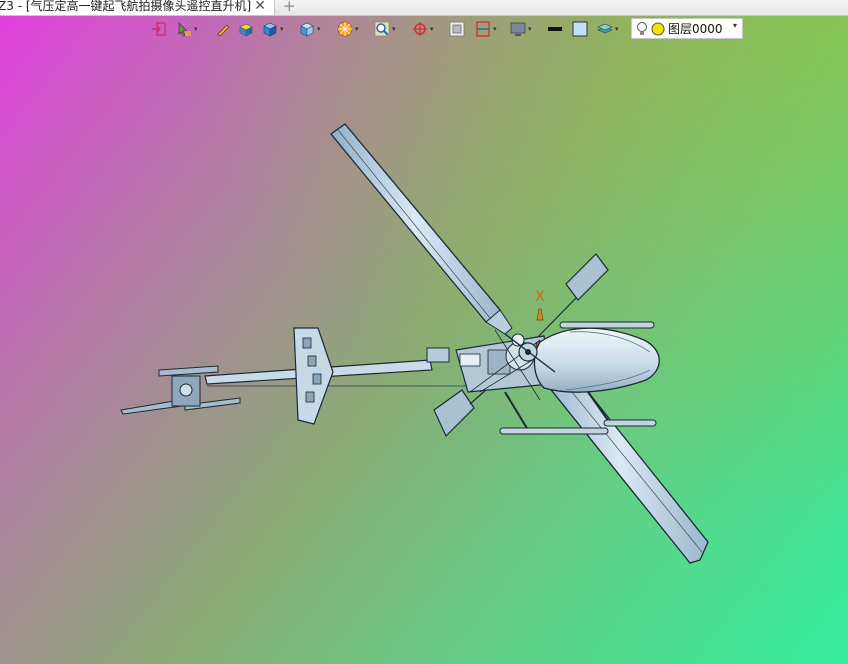 The height and width of the screenshot is (664, 848). I want to click on layer-select-value: 图层0000, so click(695, 29).